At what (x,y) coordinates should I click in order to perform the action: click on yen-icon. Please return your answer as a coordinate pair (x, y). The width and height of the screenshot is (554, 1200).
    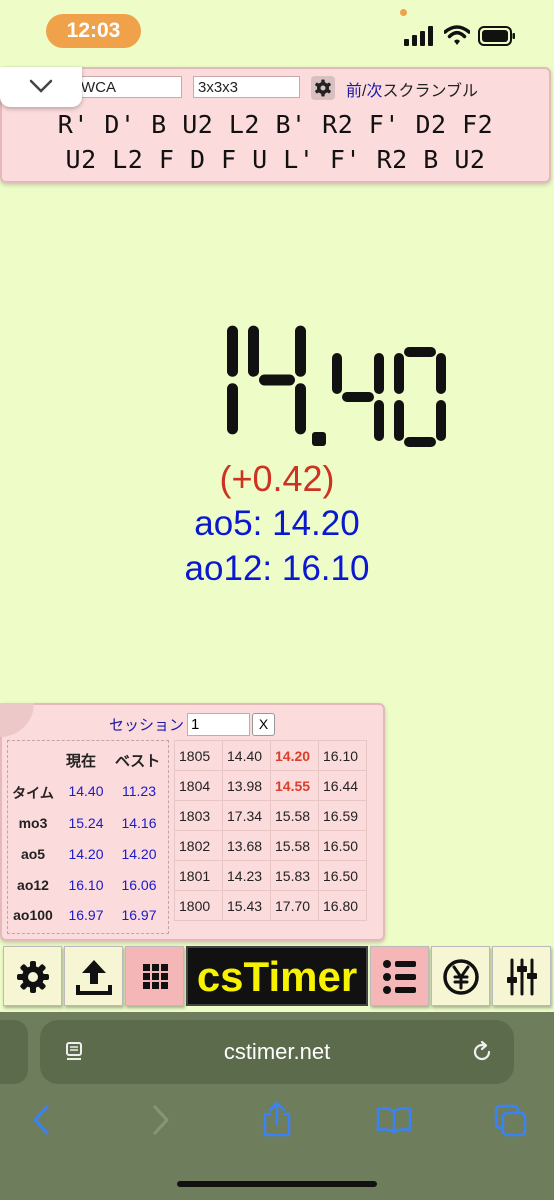
    Looking at the image, I should click on (461, 977).